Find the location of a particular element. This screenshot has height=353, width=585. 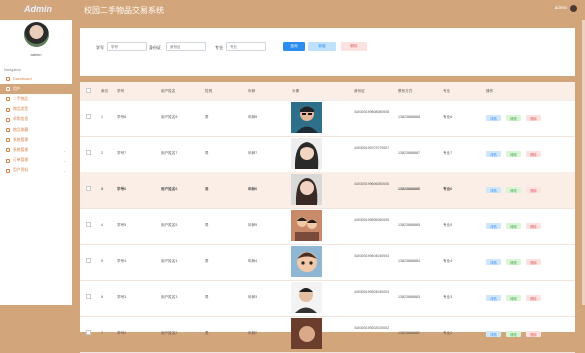

cell-index: 2 is located at coordinates (102, 153).